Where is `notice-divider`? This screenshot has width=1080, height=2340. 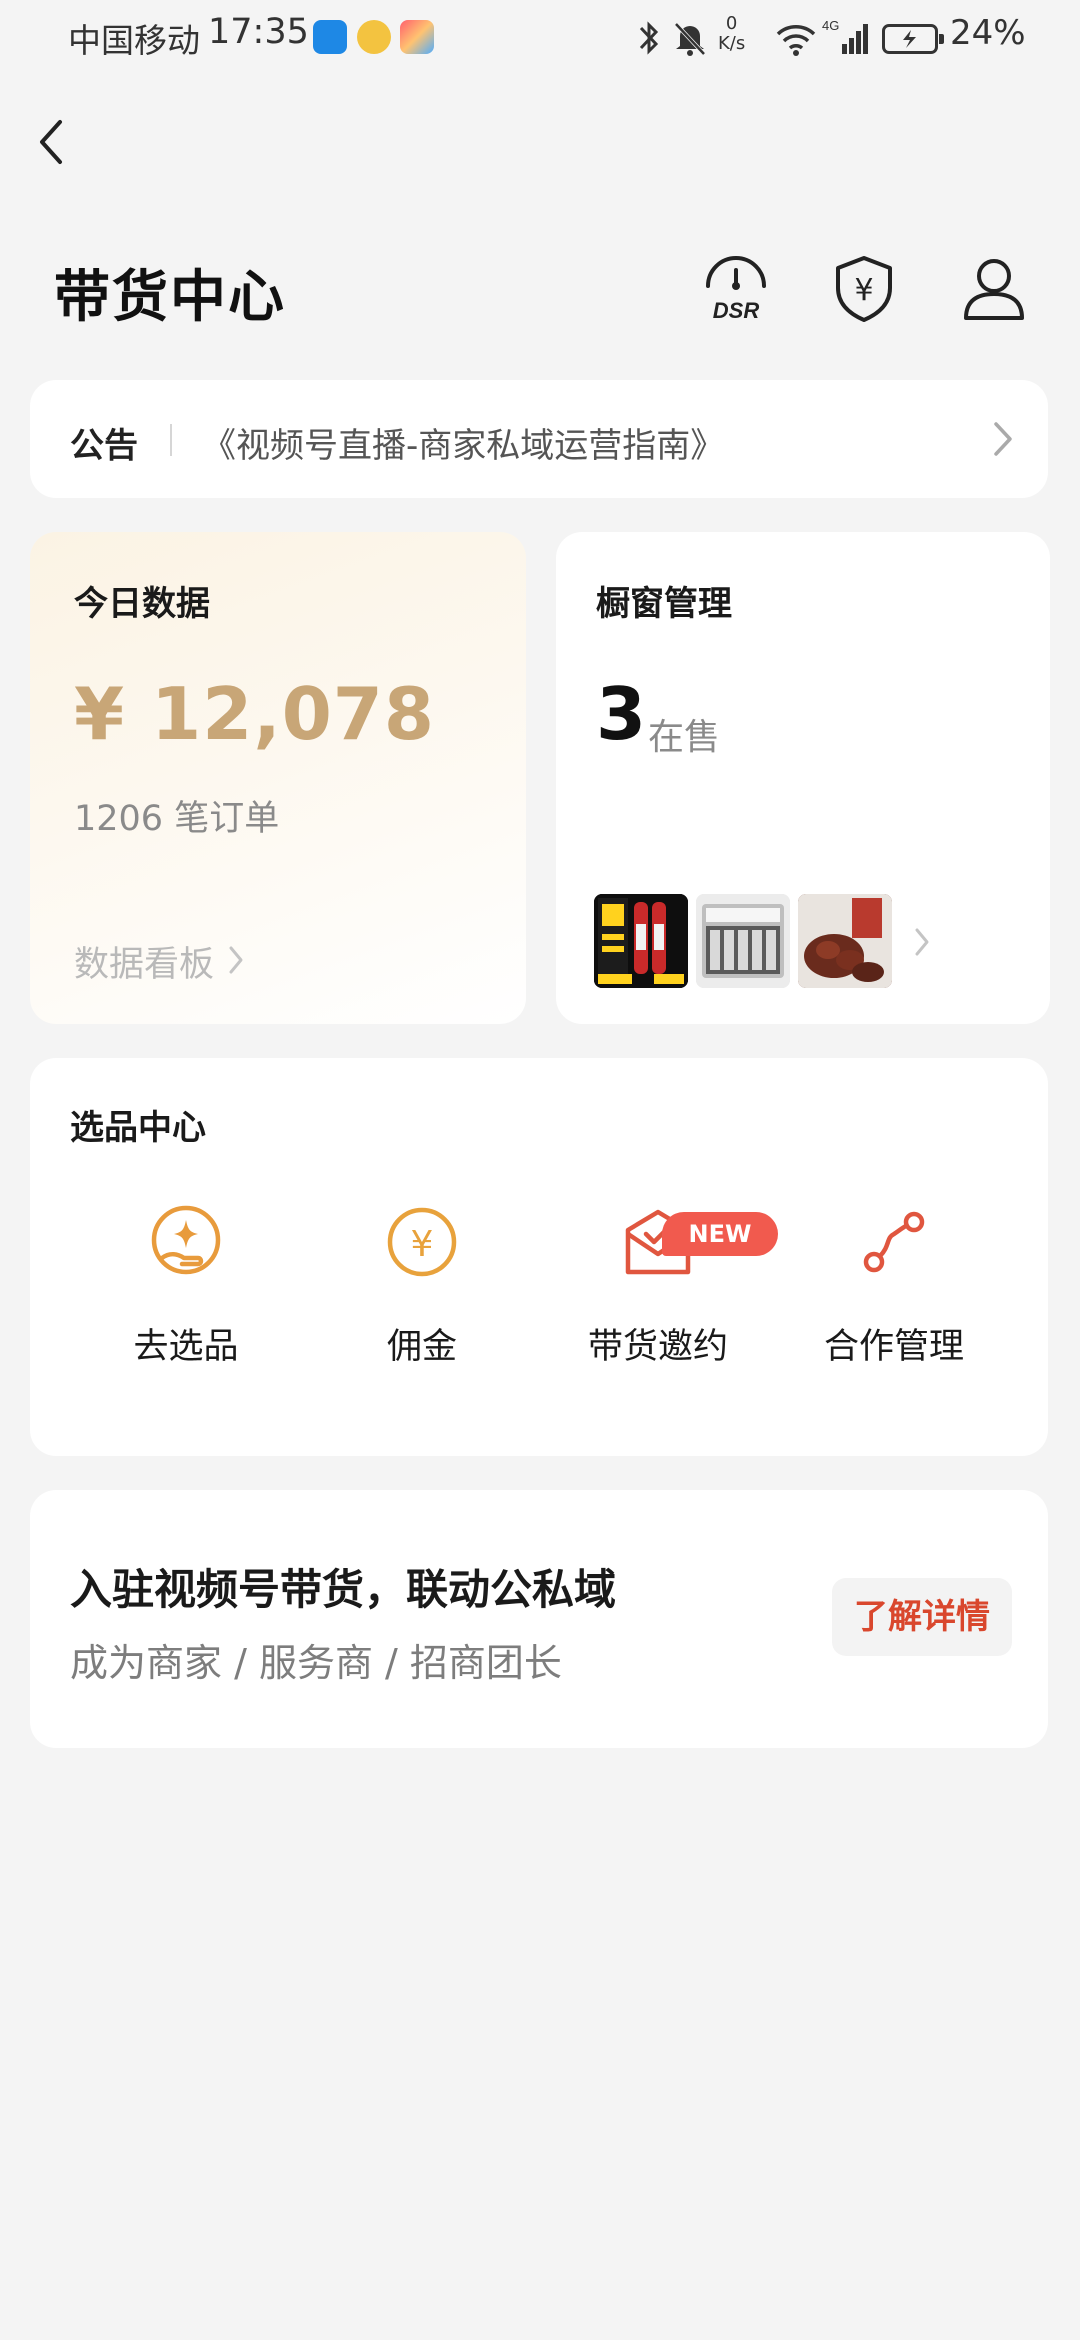
notice-divider is located at coordinates (171, 440).